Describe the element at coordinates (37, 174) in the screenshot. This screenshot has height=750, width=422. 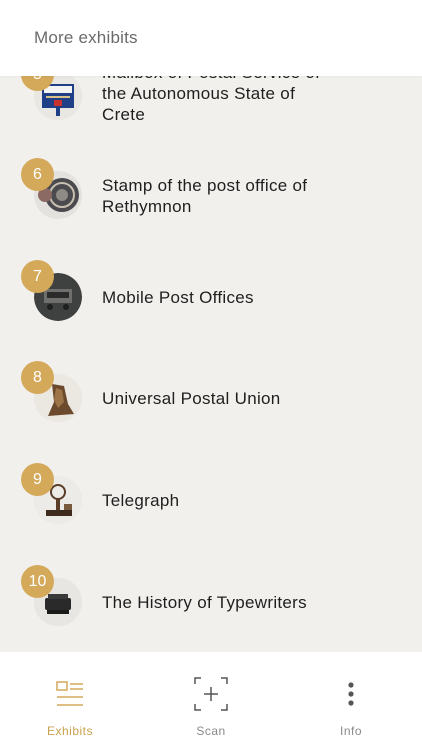
I see `exhibit-number-badge: 6` at that location.